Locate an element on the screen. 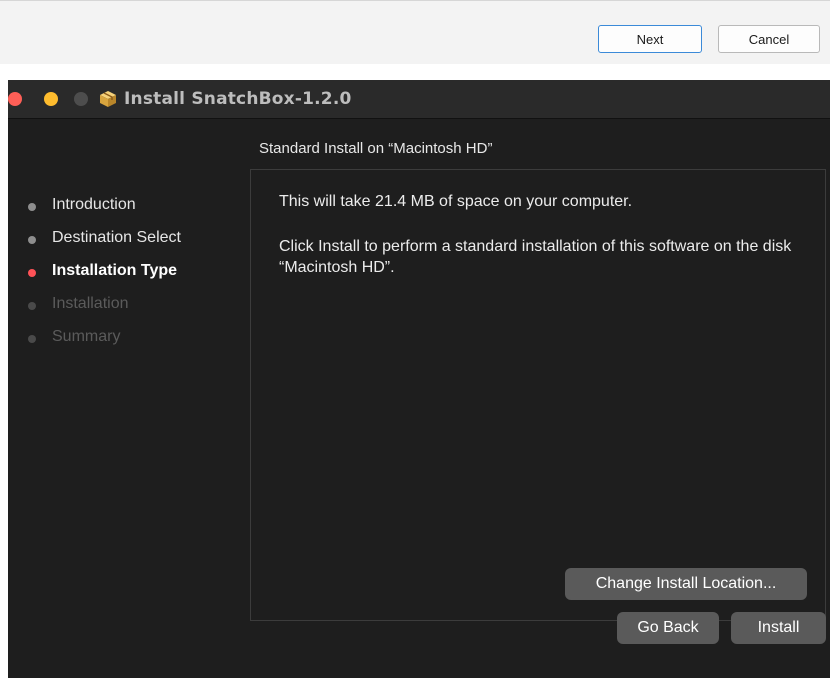 This screenshot has height=678, width=830. step-label: Destination Select is located at coordinates (116, 237).